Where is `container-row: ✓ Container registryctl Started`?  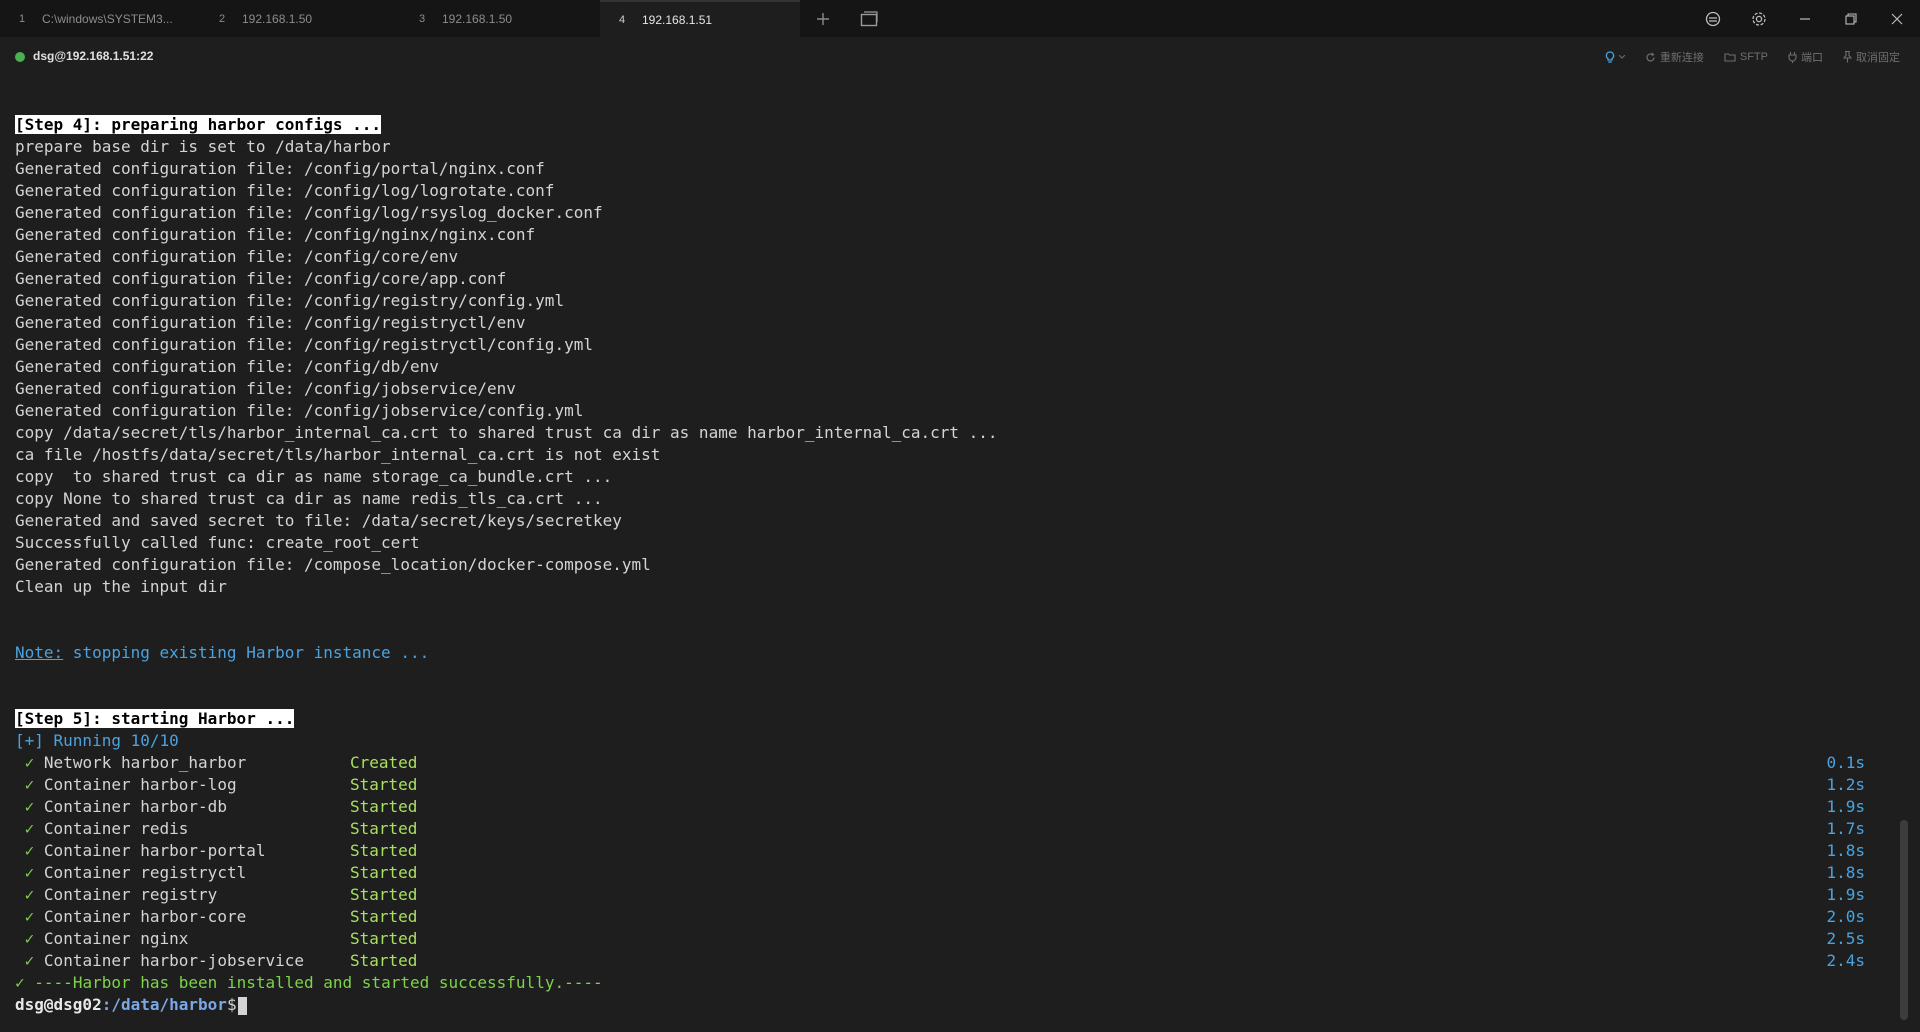
container-row: ✓ Container registryctl Started is located at coordinates (216, 873).